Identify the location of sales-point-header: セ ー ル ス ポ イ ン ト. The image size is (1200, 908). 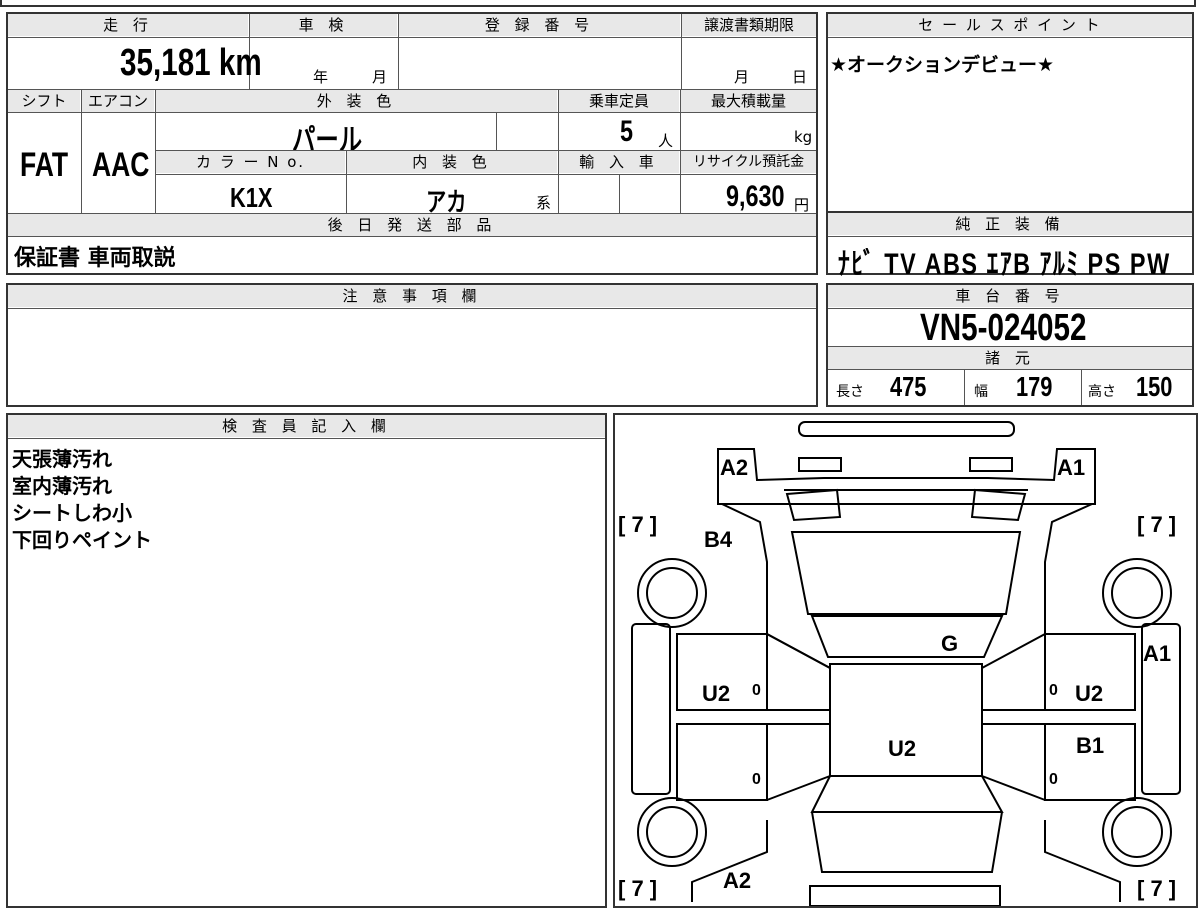
(1010, 25).